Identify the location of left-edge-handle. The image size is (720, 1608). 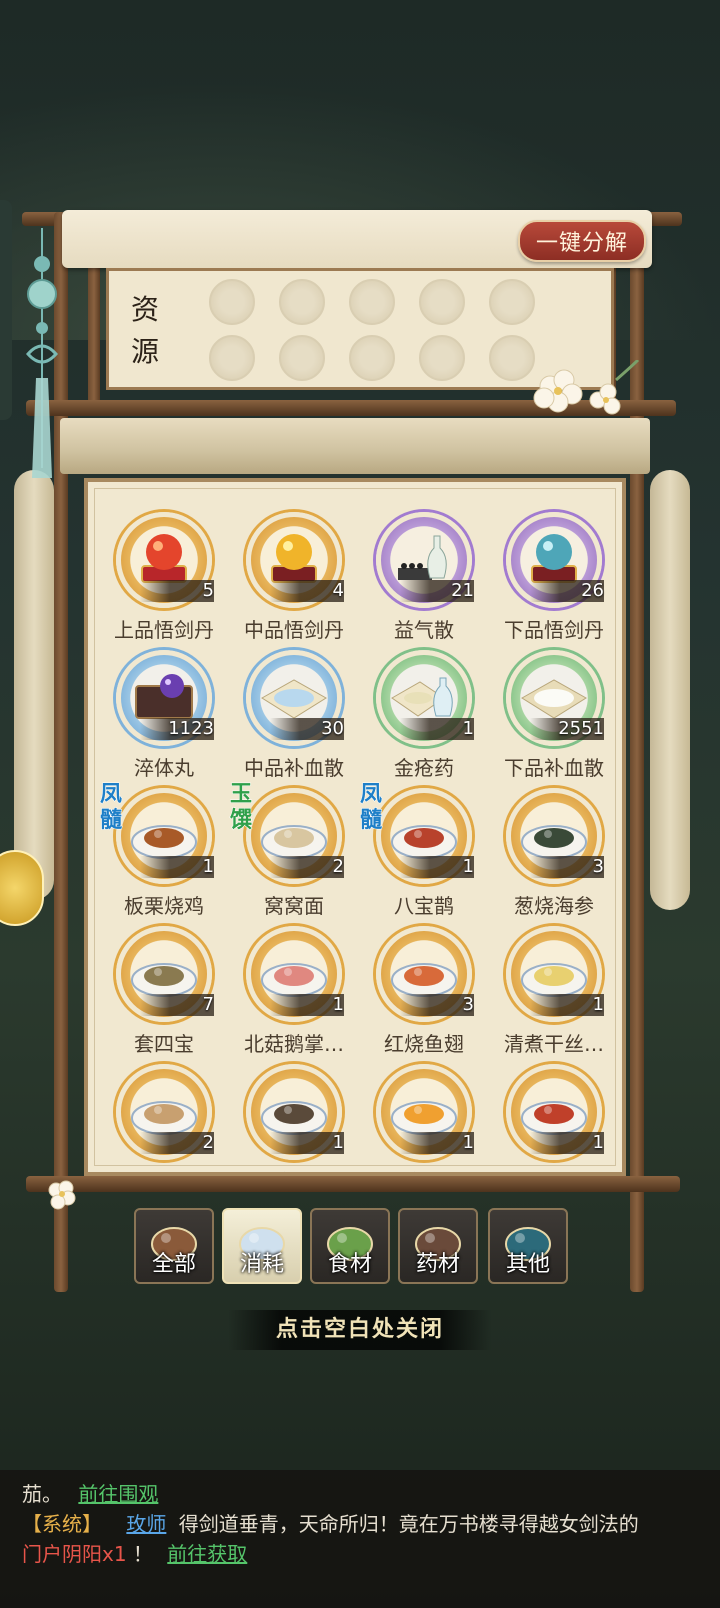
(6, 310).